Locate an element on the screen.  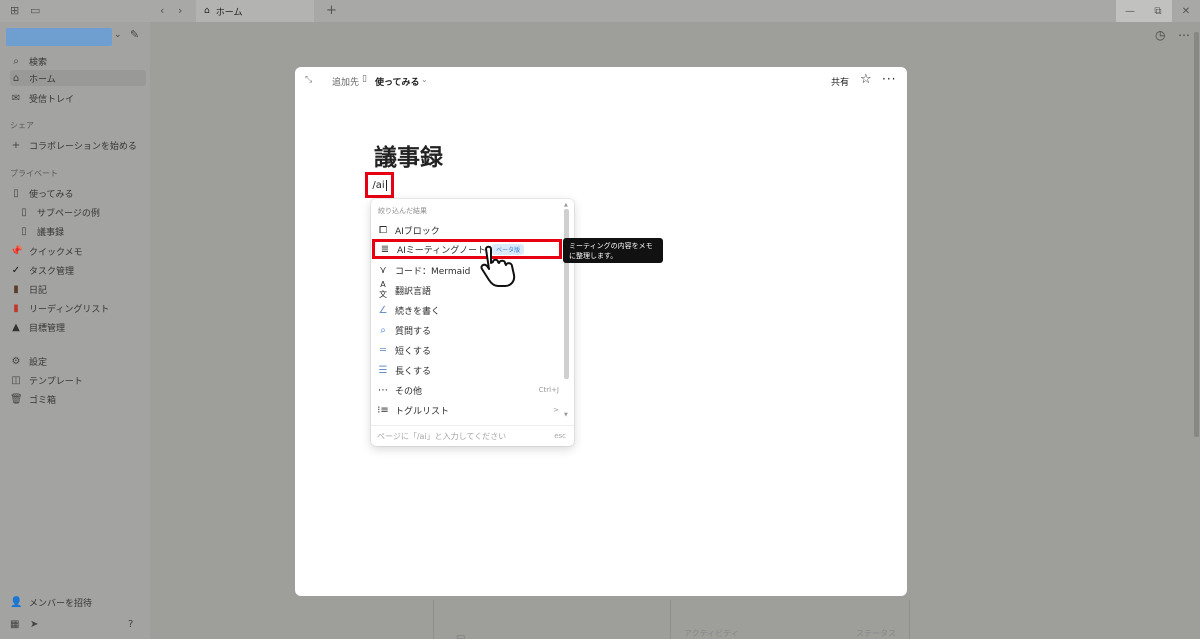
close-button: ✕ is located at coordinates (1186, 11).